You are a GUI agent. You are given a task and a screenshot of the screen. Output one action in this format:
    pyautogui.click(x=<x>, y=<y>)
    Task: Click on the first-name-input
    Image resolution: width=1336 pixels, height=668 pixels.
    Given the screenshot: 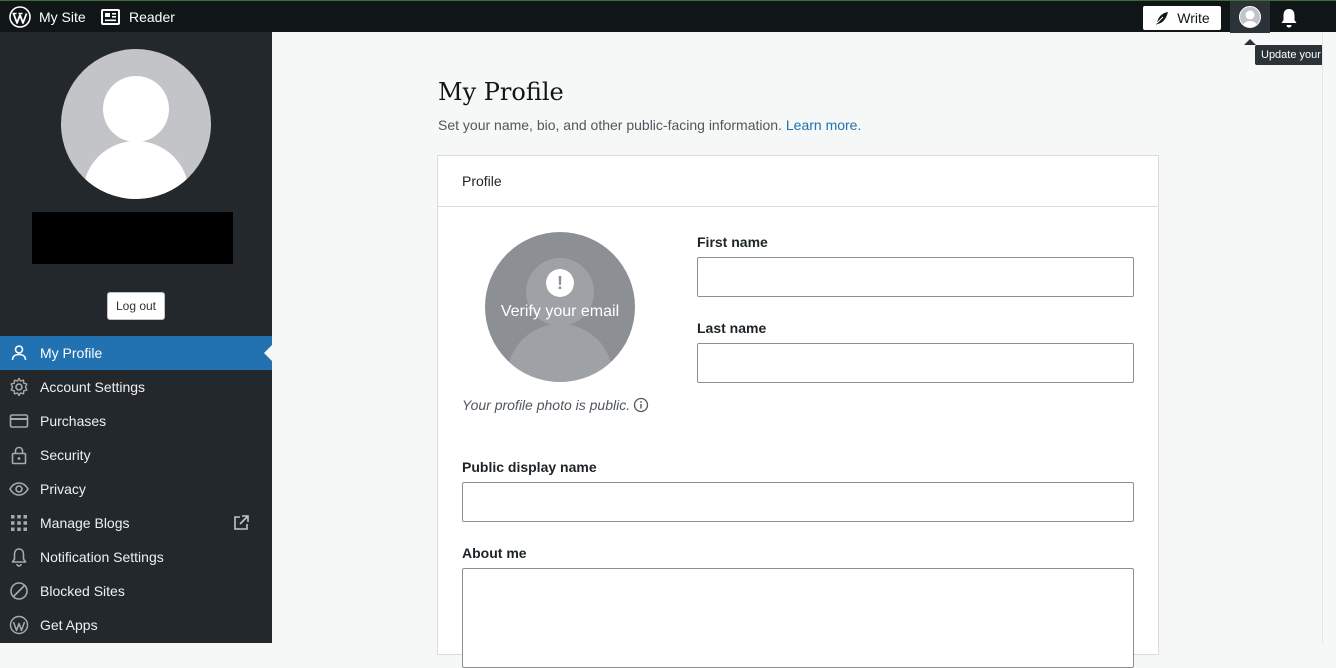 What is the action you would take?
    pyautogui.click(x=915, y=277)
    